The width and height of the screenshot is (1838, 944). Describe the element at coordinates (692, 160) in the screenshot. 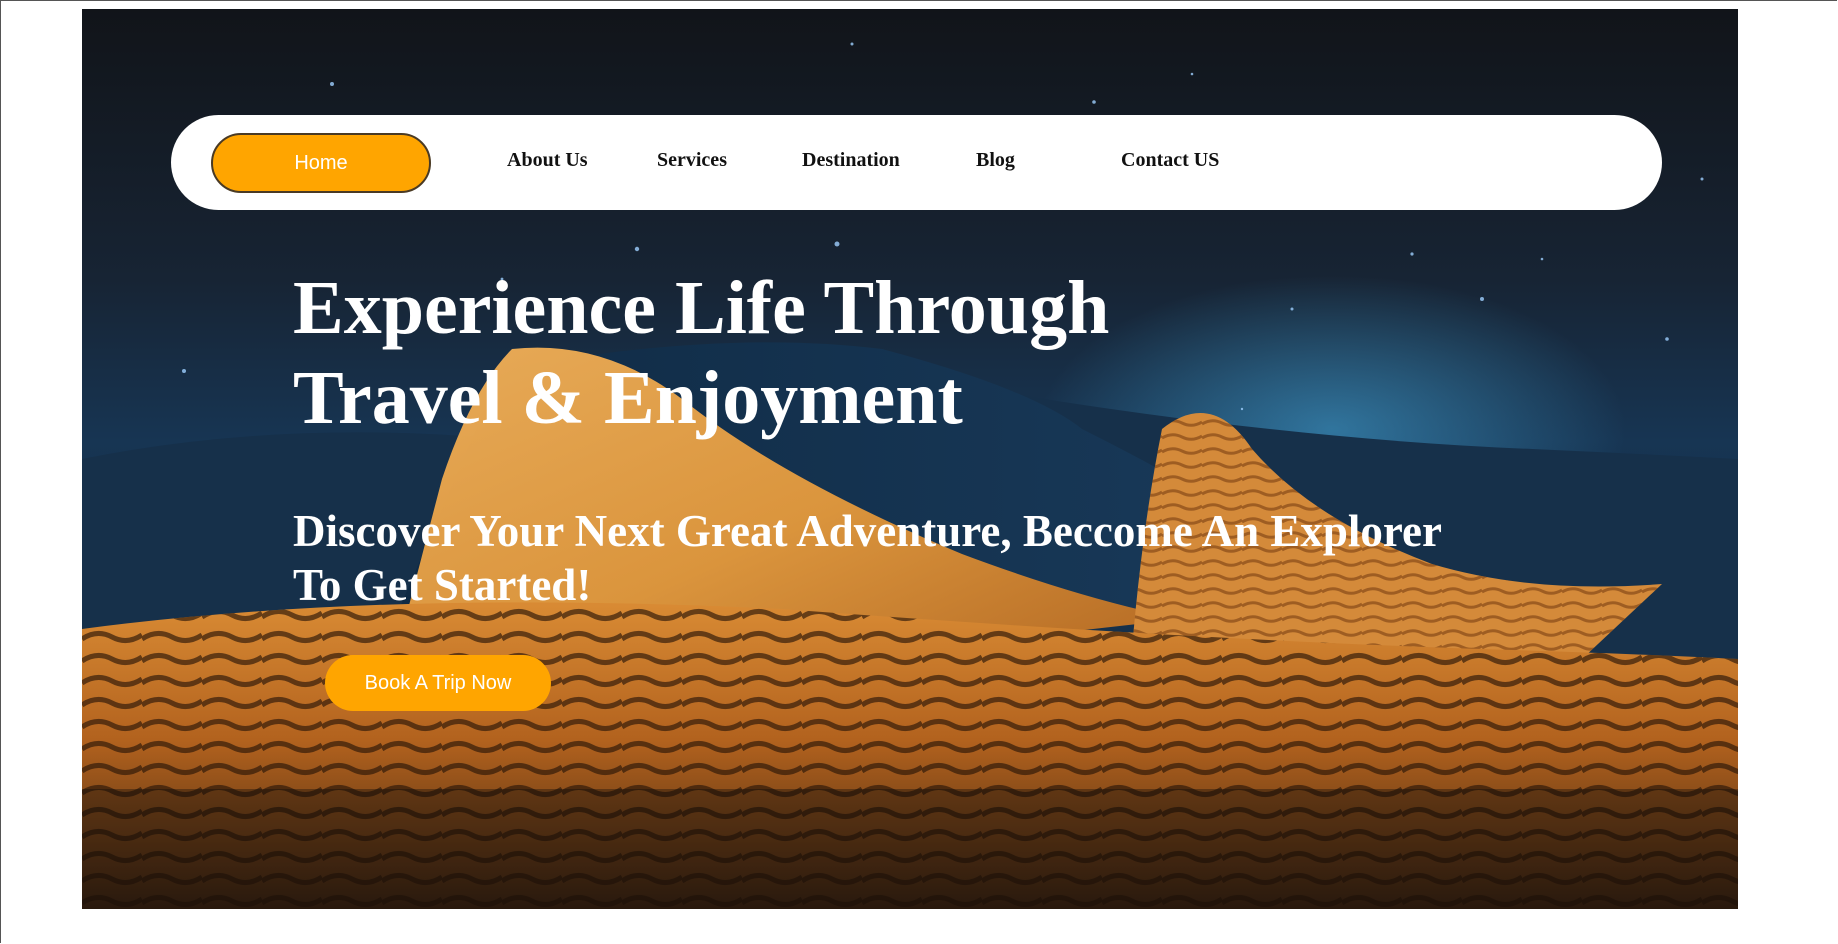

I see `nav-link-services: Services` at that location.